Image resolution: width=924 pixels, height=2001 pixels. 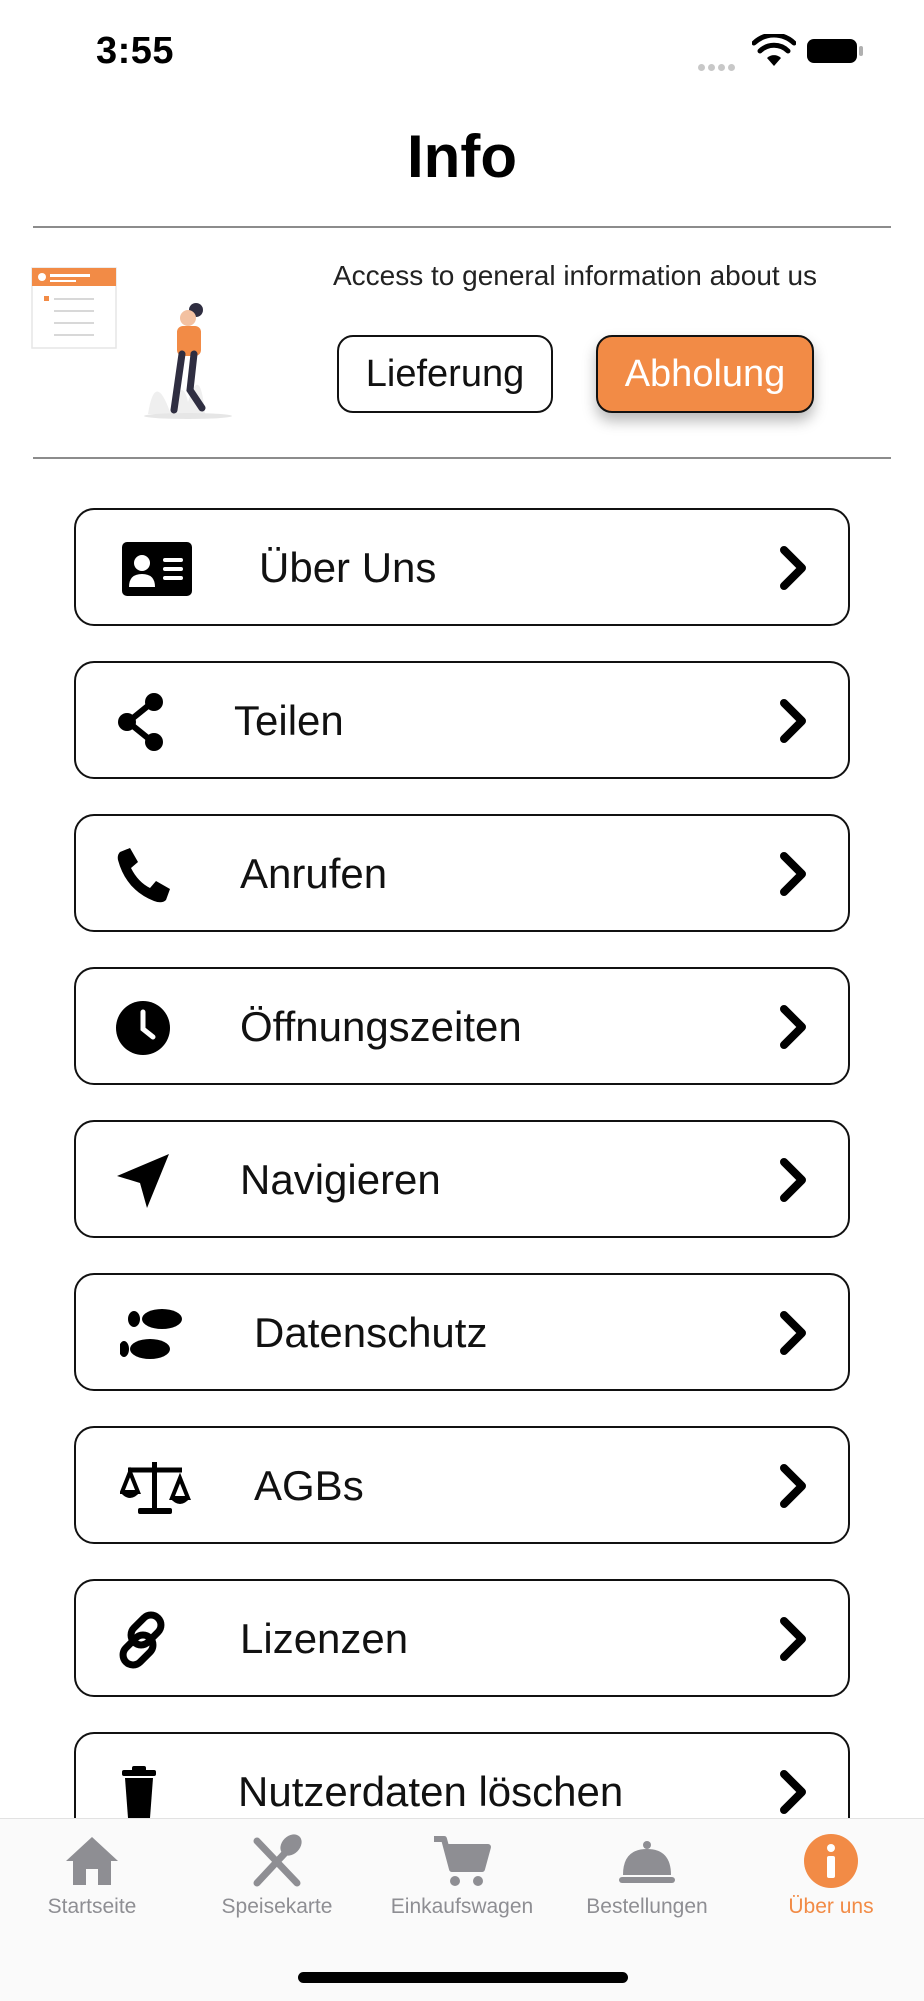 What do you see at coordinates (462, 1889) in the screenshot?
I see `tab-einkaufswagen: Einkaufswagen` at bounding box center [462, 1889].